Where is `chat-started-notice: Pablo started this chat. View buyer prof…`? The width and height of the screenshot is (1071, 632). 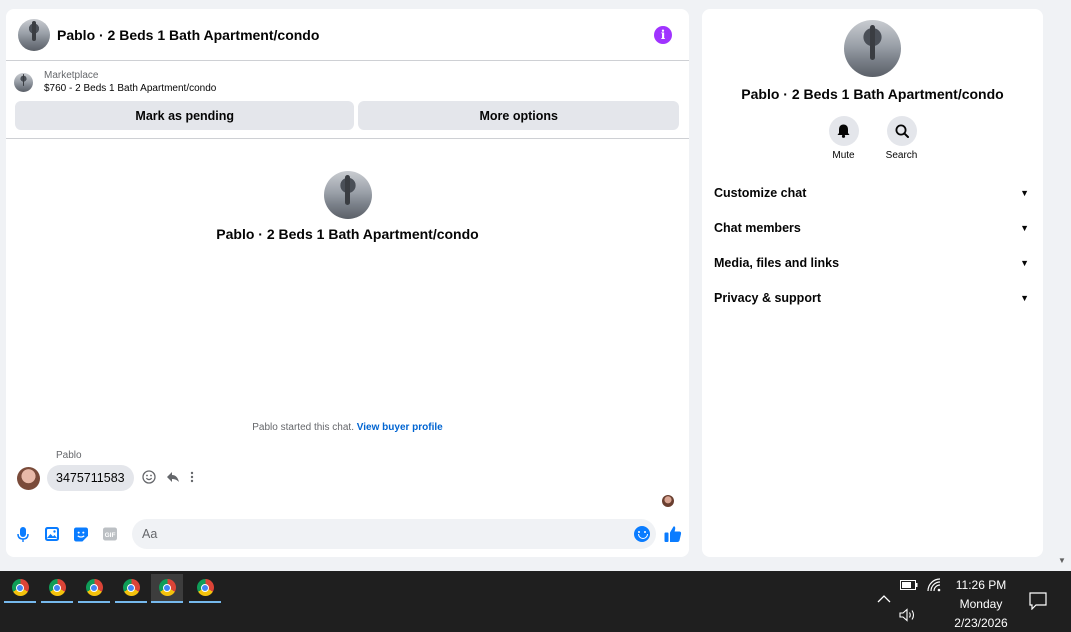
chat-started-notice: Pablo started this chat. View buyer prof… is located at coordinates (347, 427).